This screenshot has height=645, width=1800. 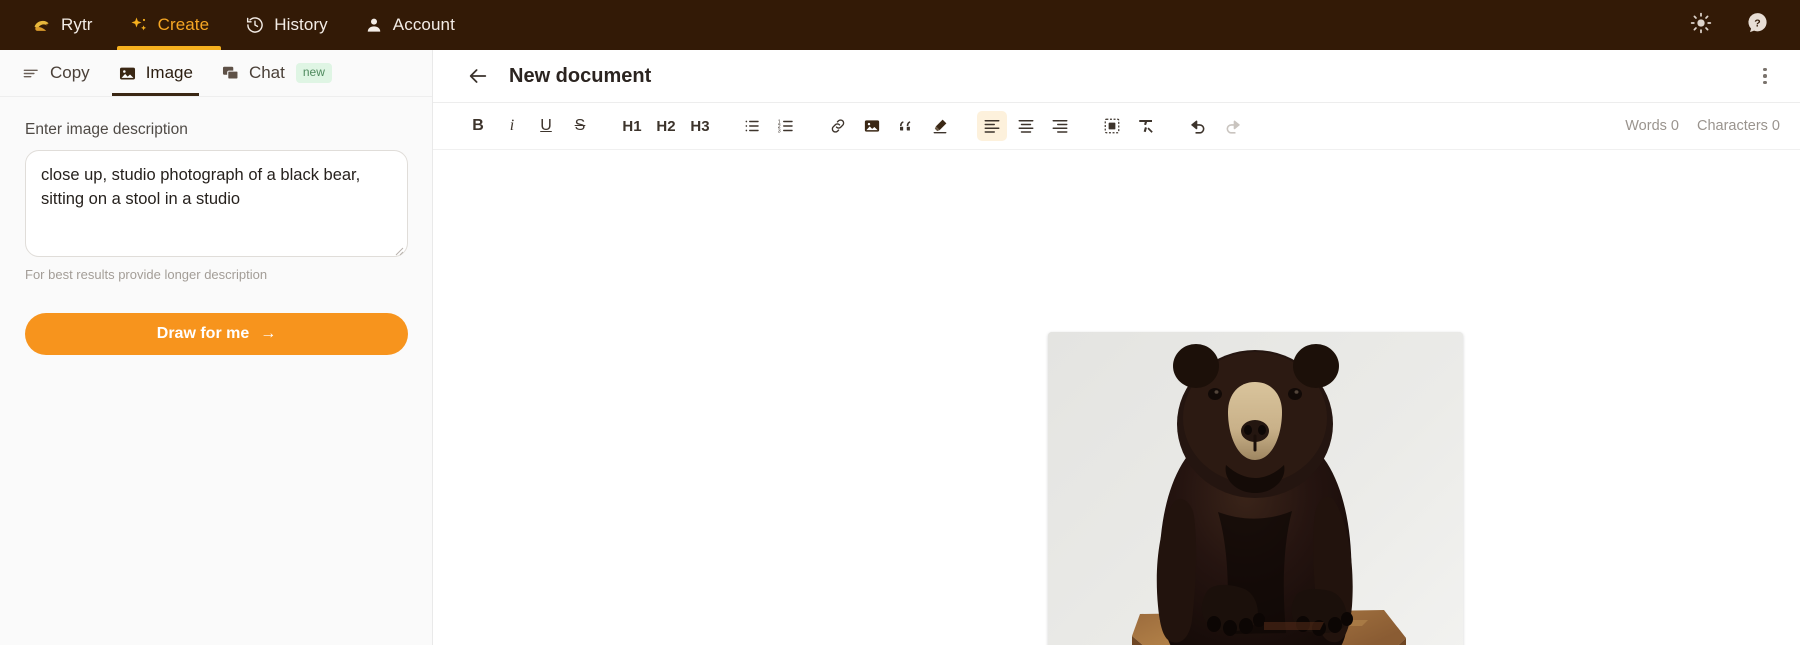 I want to click on nav-item-label: Account, so click(x=423, y=24).